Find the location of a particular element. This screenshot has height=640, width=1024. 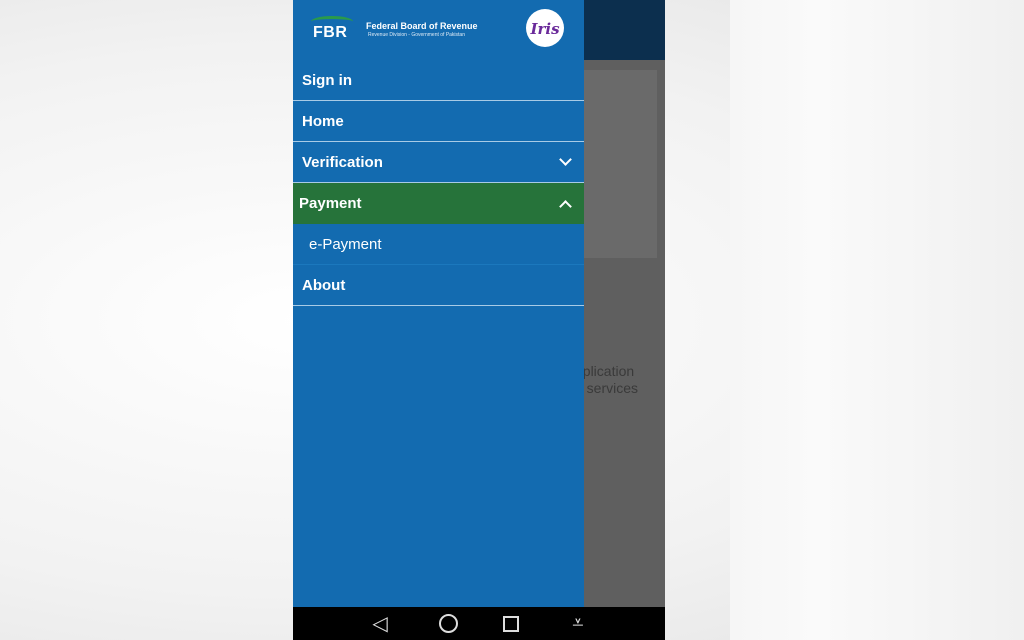

recents-icon is located at coordinates (510, 623).